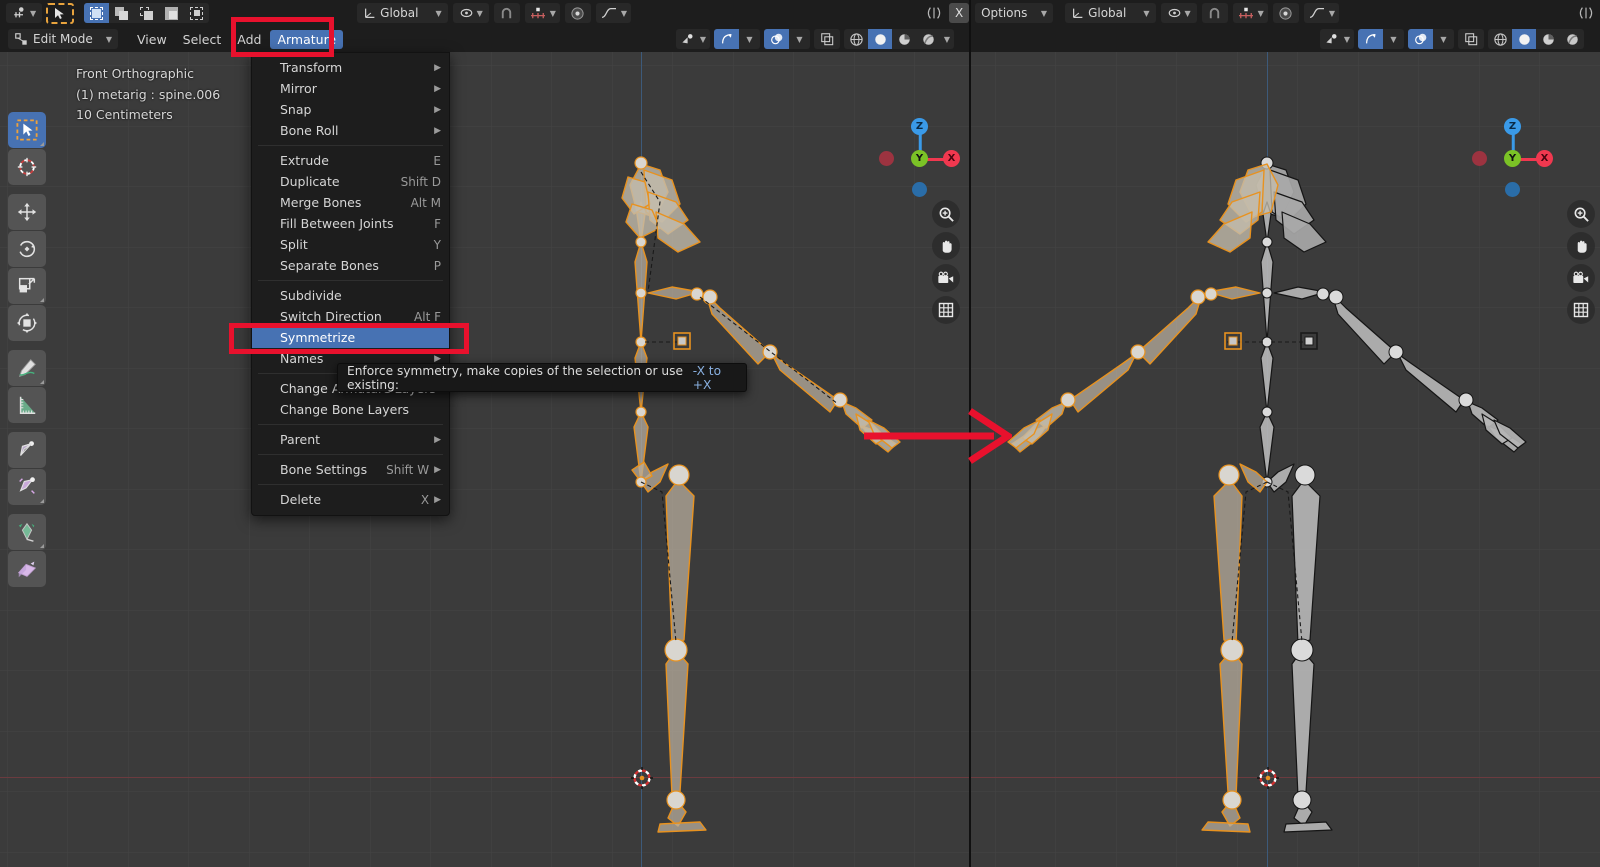 This screenshot has width=1600, height=867. Describe the element at coordinates (506, 13) in the screenshot. I see `snap-toggle-button` at that location.